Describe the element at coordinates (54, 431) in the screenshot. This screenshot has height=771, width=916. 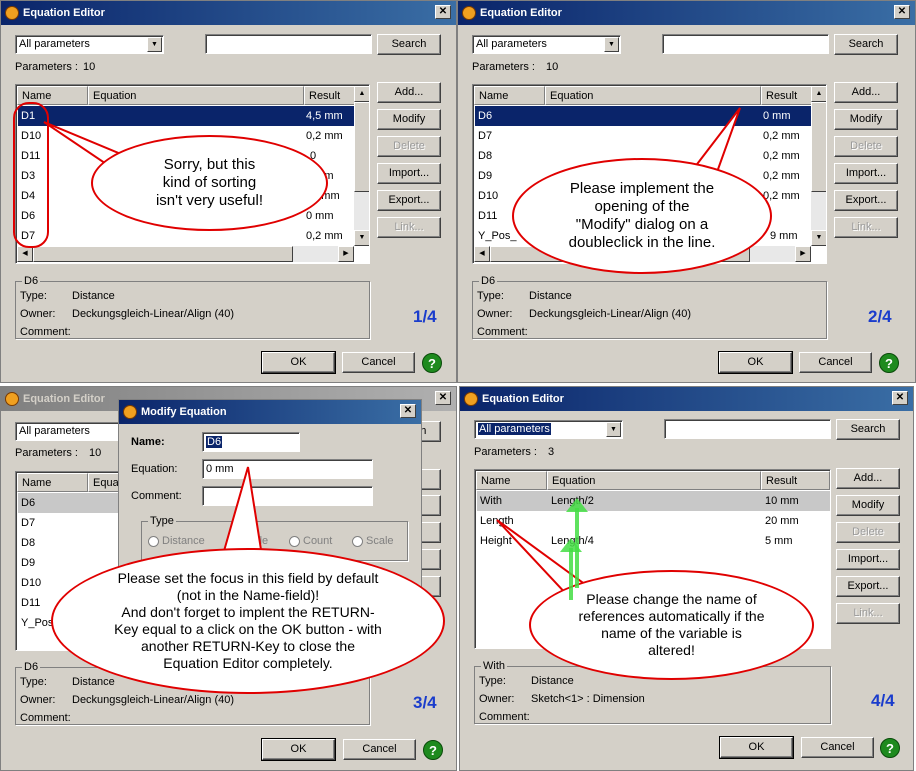
I see `filter-value: All parameters` at that location.